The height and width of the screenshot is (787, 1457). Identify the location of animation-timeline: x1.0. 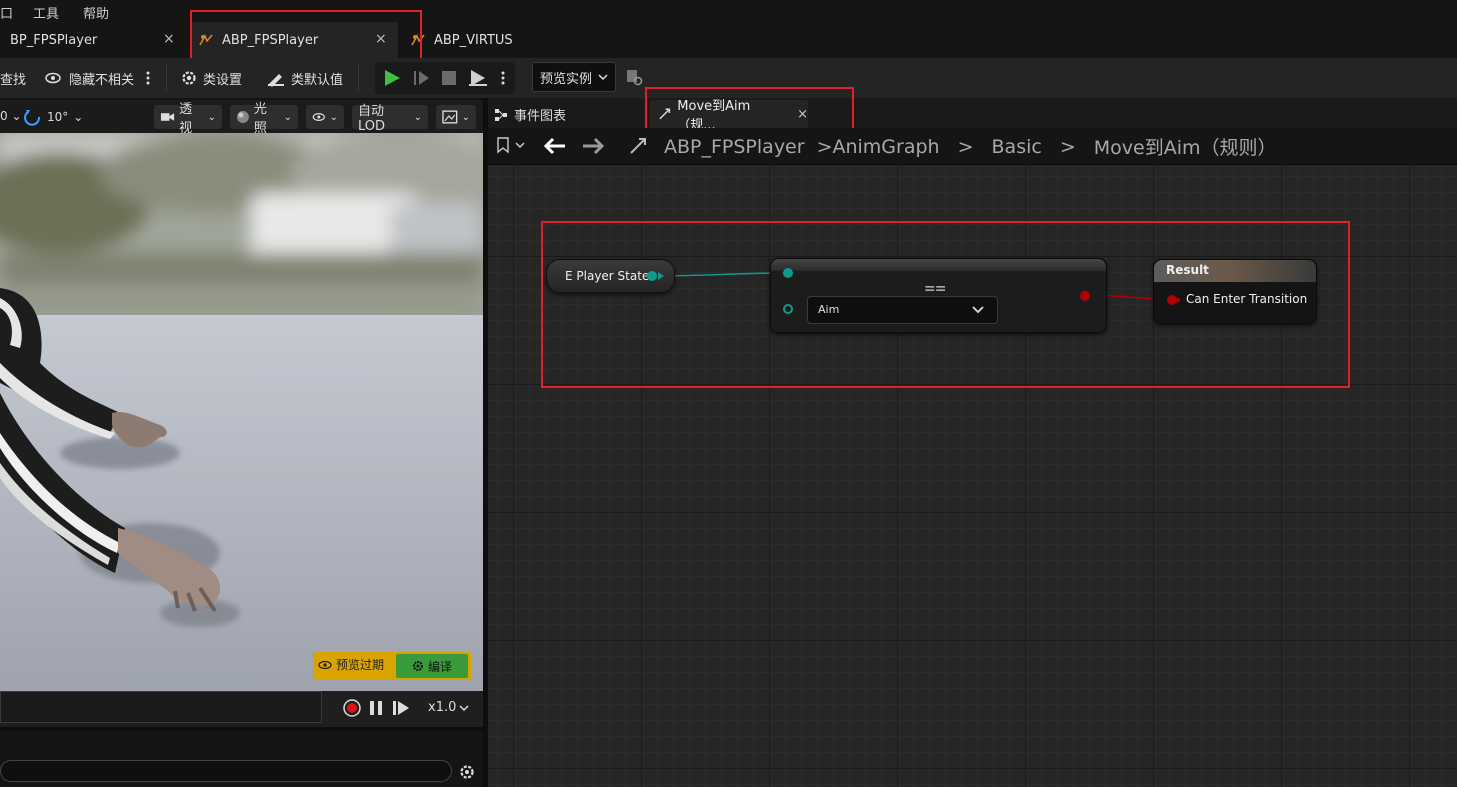
(241, 709).